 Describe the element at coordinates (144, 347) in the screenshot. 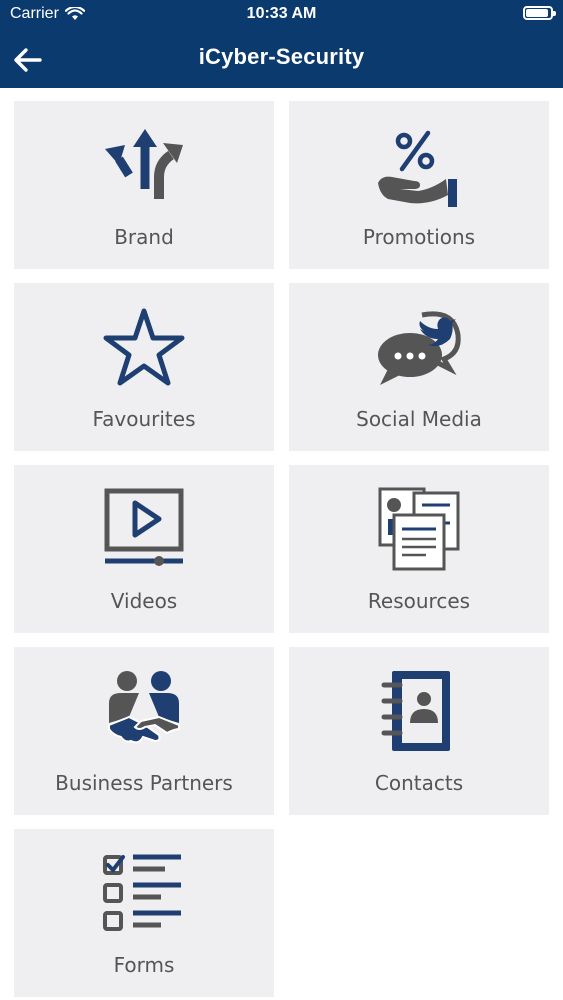

I see `star-icon` at that location.